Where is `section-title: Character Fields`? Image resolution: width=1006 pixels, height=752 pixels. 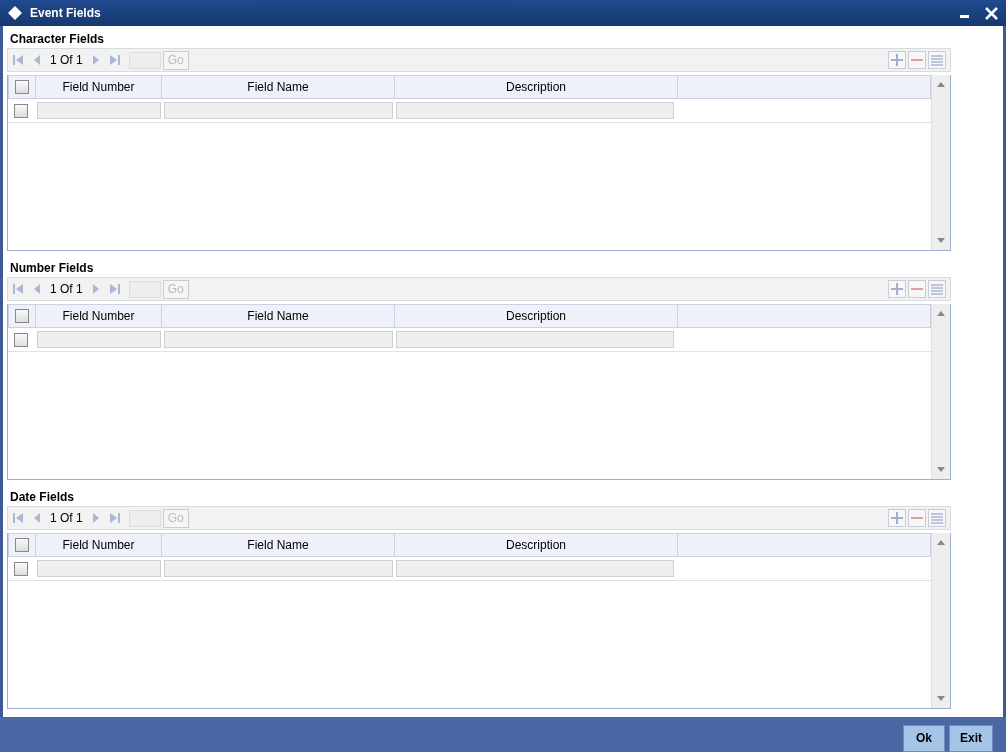 section-title: Character Fields is located at coordinates (57, 39).